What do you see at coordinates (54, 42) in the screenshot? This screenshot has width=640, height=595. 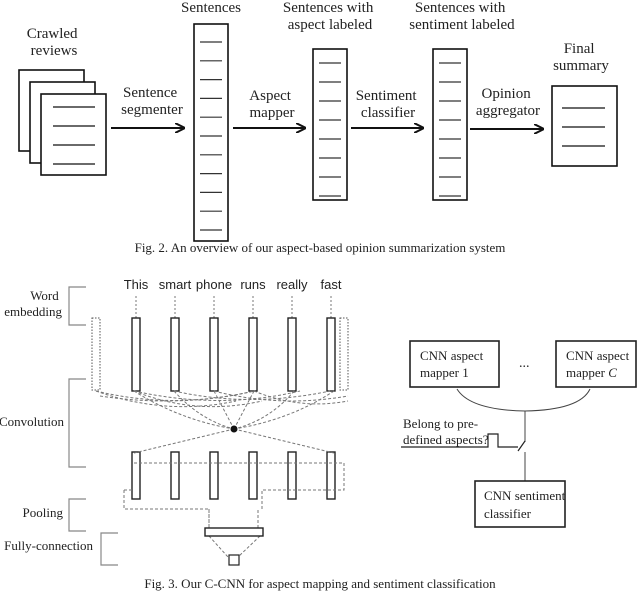 I see `label-crawled-reviews: Crawled reviews` at bounding box center [54, 42].